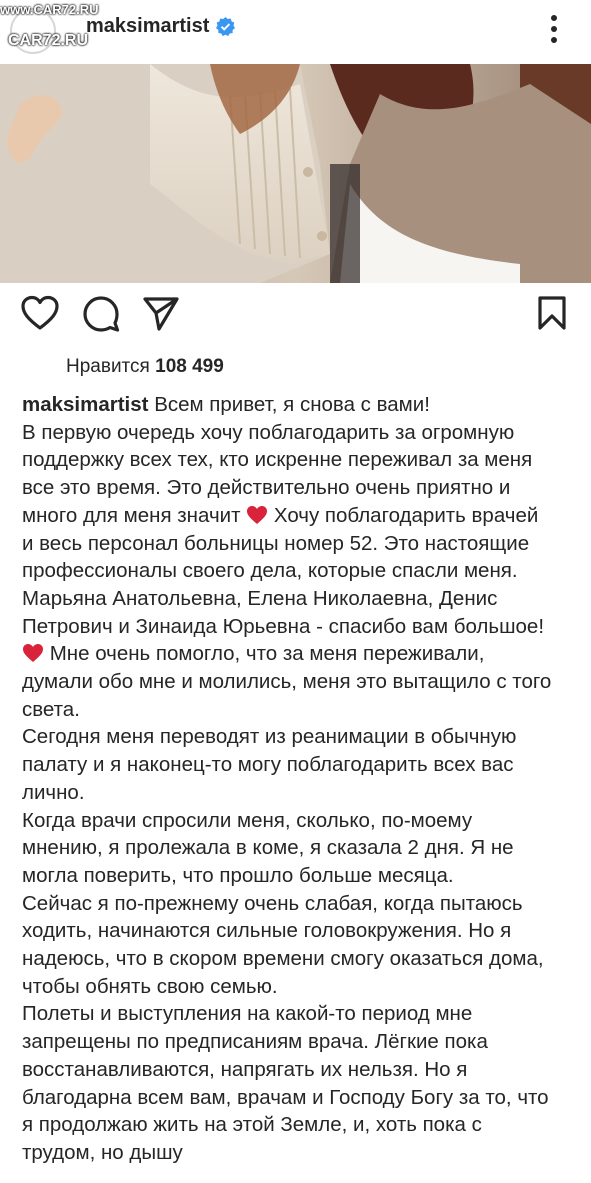 The height and width of the screenshot is (1183, 591). What do you see at coordinates (51, 709) in the screenshot?
I see `caption-line: света.` at bounding box center [51, 709].